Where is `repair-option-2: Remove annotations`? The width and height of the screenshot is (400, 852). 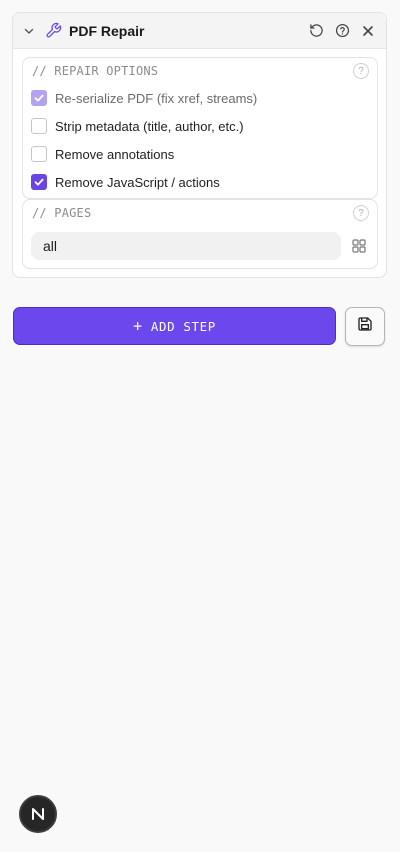 repair-option-2: Remove annotations is located at coordinates (200, 154).